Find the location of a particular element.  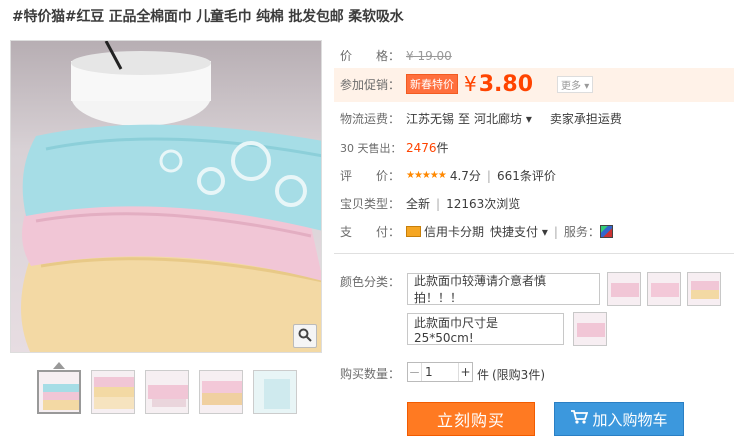

sales-row: 30 天售出： 2476 件 is located at coordinates (394, 147).